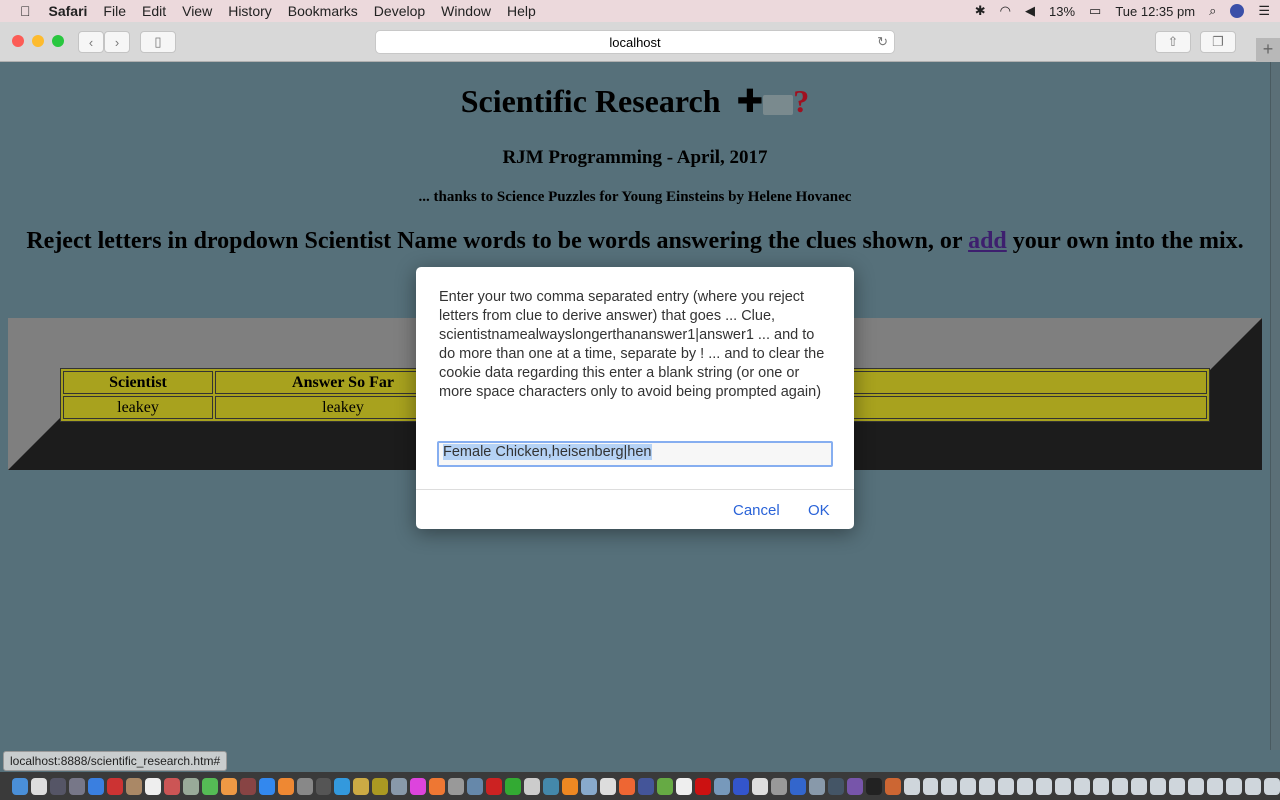 The width and height of the screenshot is (1280, 800). I want to click on tabs-button: ❐, so click(1218, 42).